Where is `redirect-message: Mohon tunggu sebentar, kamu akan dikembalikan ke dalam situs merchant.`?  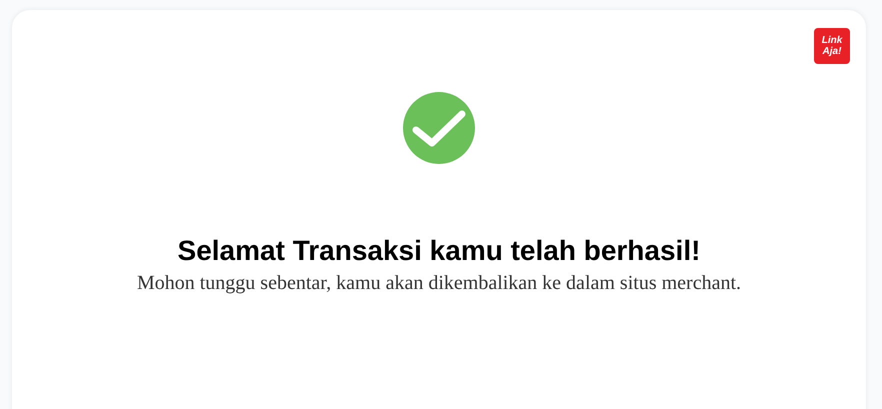
redirect-message: Mohon tunggu sebentar, kamu akan dikembalikan ke dalam situs merchant. is located at coordinates (439, 283).